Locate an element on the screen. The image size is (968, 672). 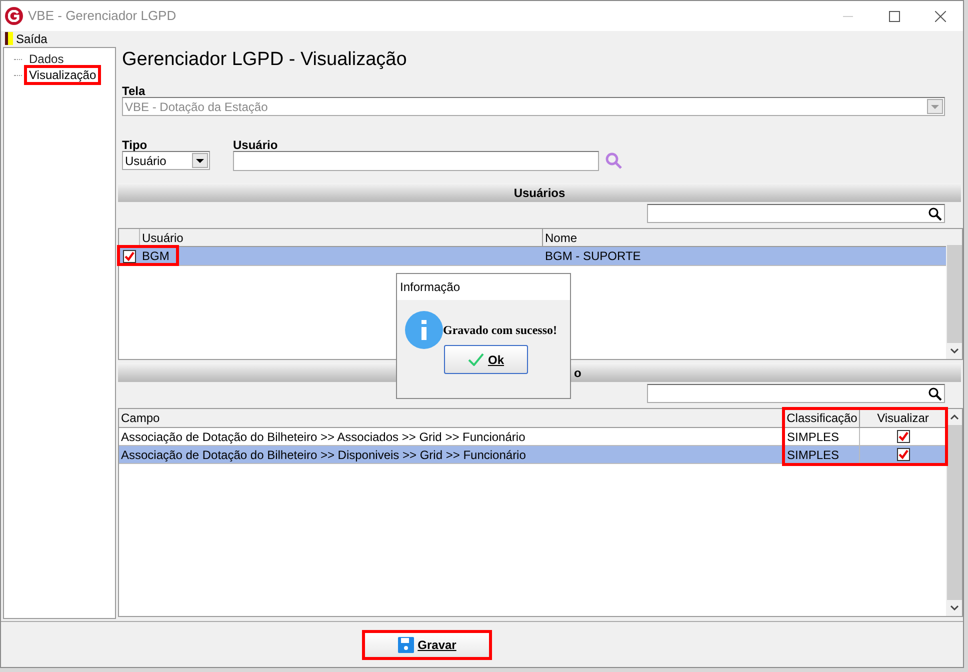
field-label: Tipo is located at coordinates (135, 143).